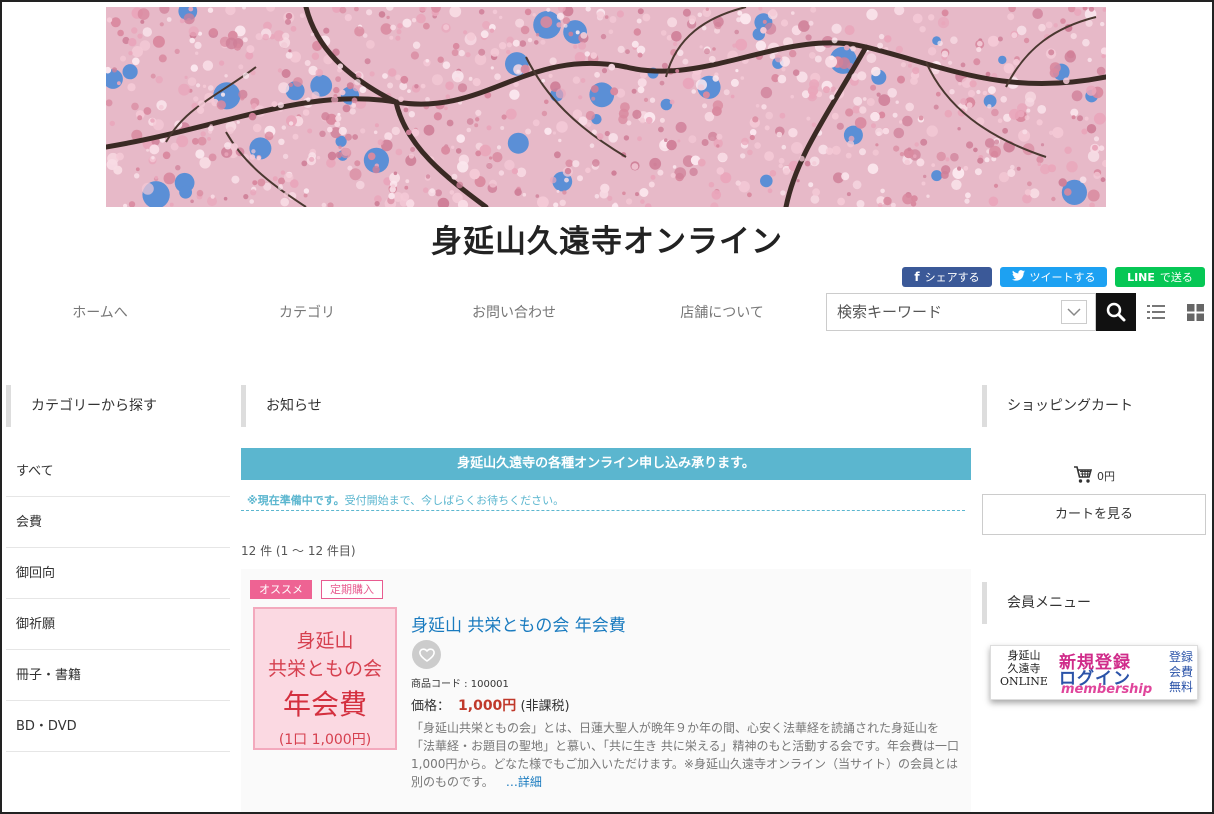  I want to click on favorite-button, so click(426, 654).